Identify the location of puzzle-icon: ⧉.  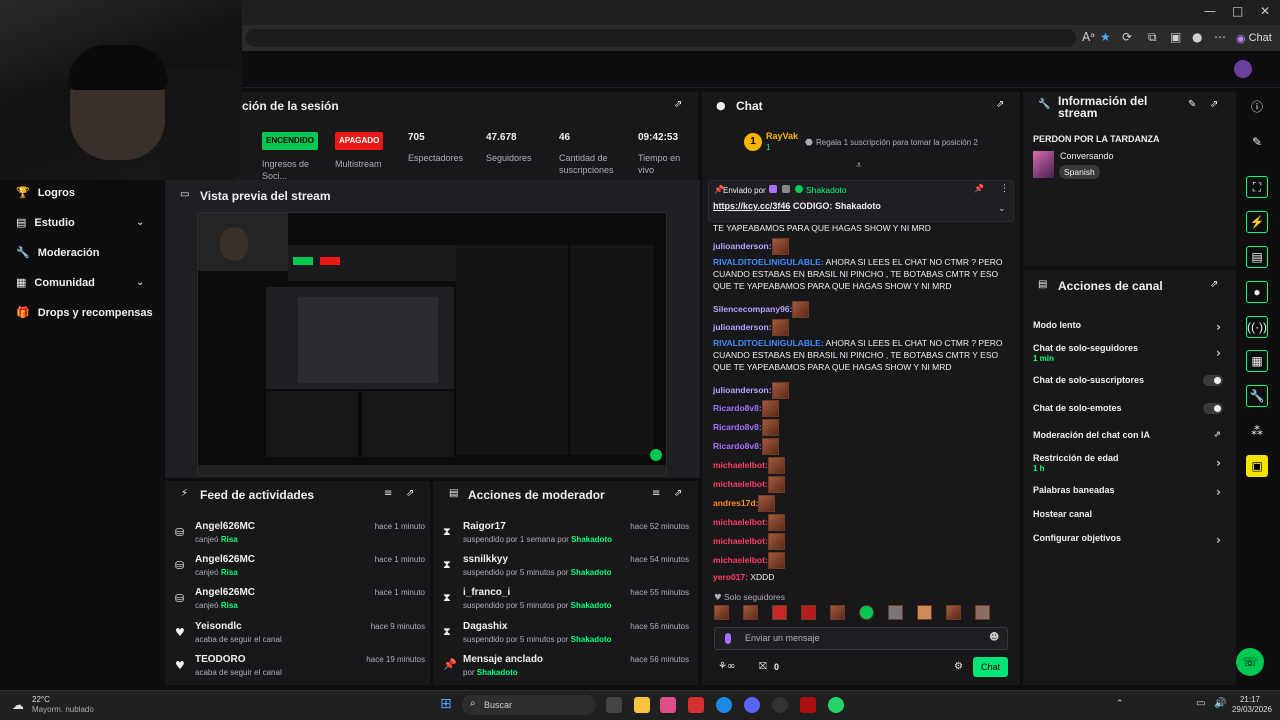
(1152, 37).